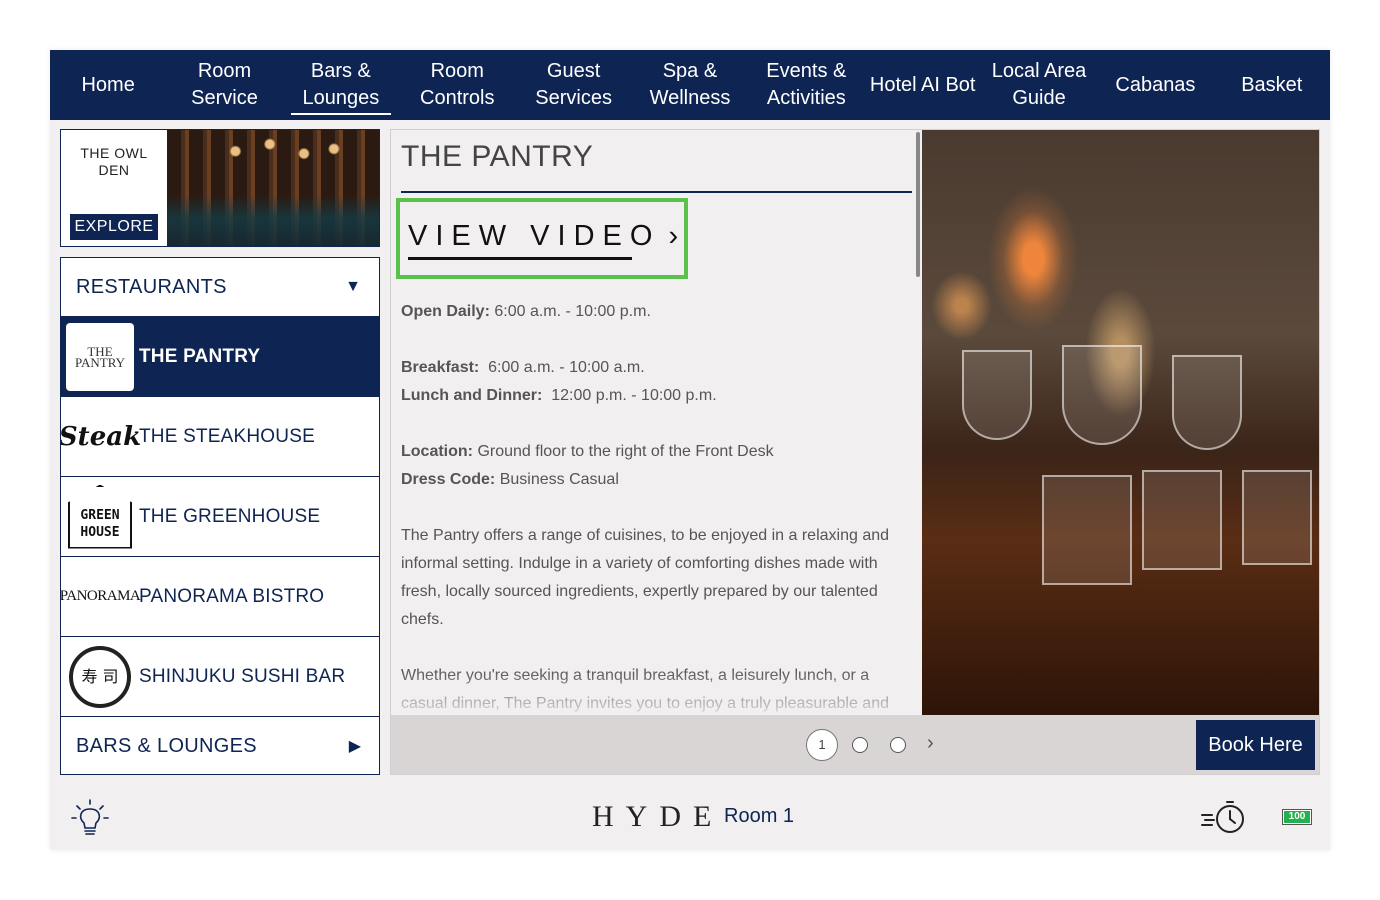 This screenshot has height=900, width=1380. I want to click on menu-item-the-greenhouse: GREEN HOUSE THE GREENHOUSE, so click(220, 517).